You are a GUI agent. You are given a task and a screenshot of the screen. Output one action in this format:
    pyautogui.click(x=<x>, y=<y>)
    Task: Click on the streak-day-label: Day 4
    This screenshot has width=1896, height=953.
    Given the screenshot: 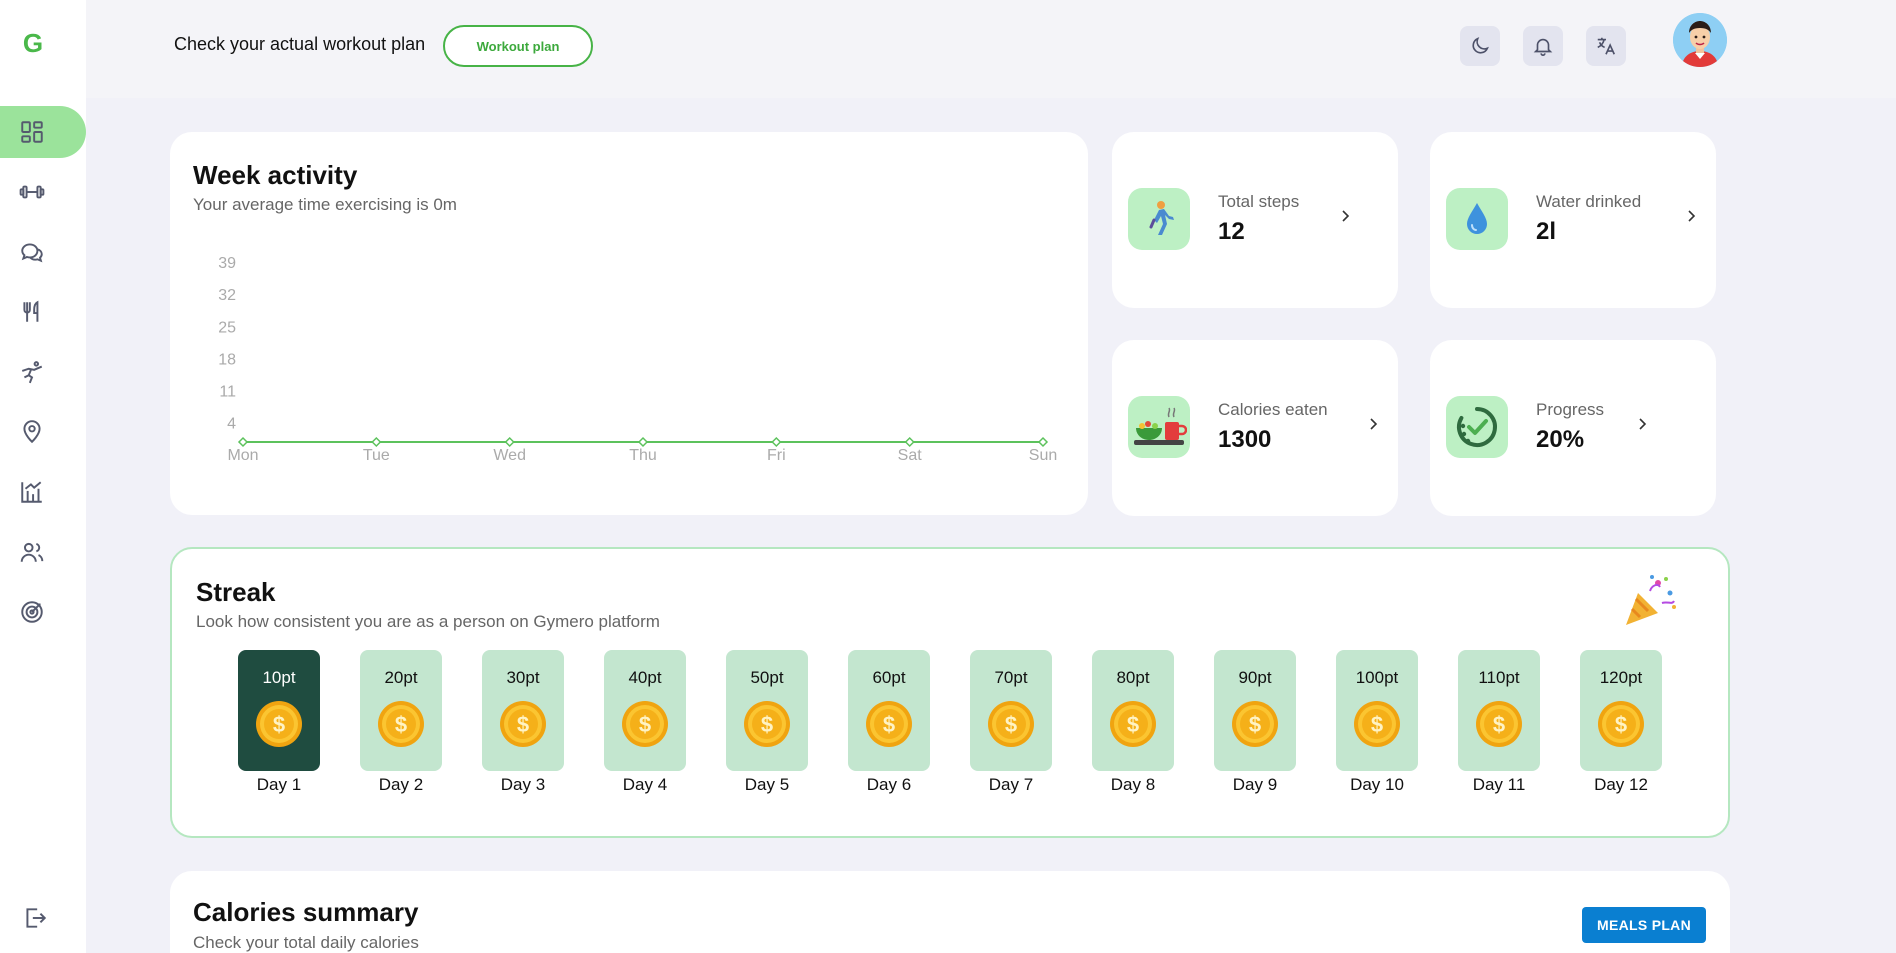 What is the action you would take?
    pyautogui.click(x=645, y=784)
    